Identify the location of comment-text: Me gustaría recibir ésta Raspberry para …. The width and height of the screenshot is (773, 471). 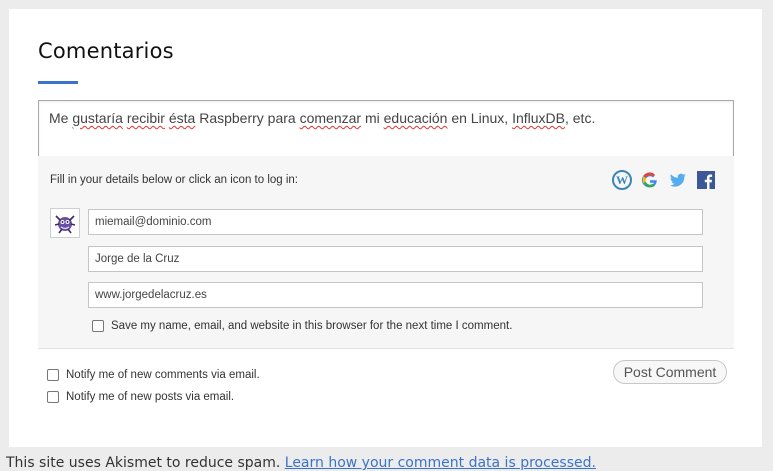
(322, 118).